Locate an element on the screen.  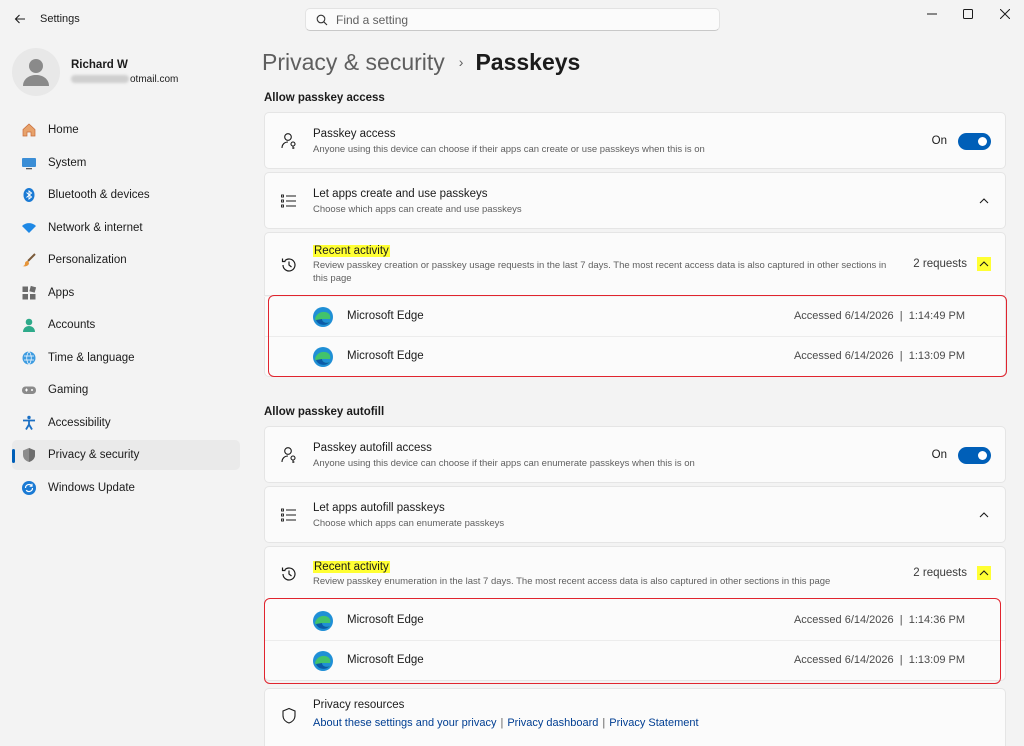
let-apps-autofill-desc: Choose which apps can enumerate passkeys is located at coordinates (409, 523).